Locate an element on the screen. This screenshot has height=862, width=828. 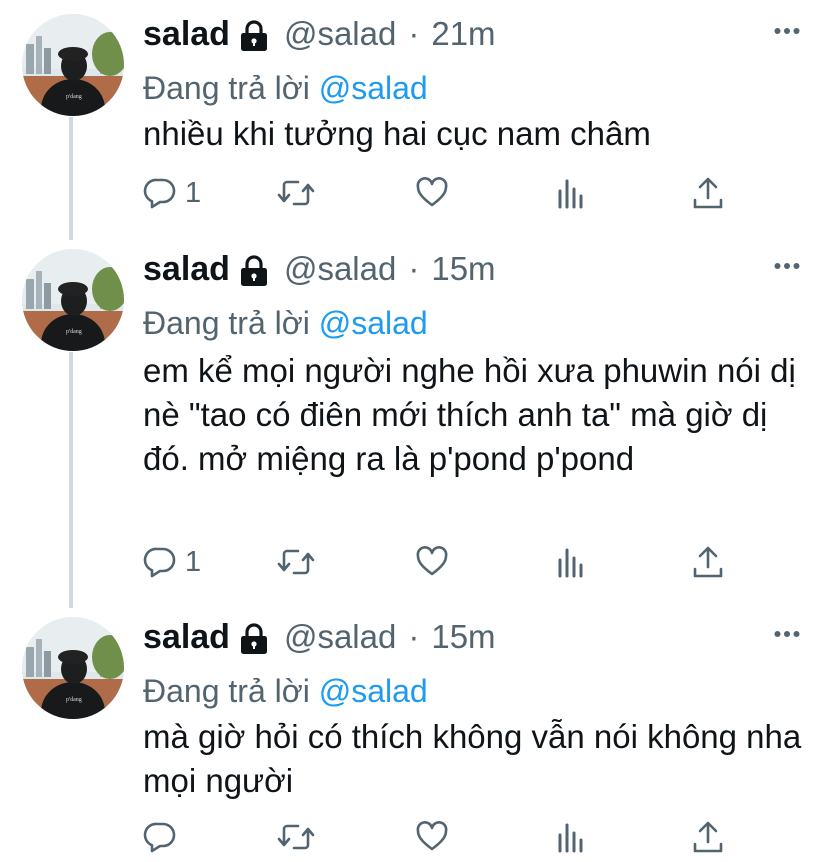
timestamp: 21m is located at coordinates (463, 34).